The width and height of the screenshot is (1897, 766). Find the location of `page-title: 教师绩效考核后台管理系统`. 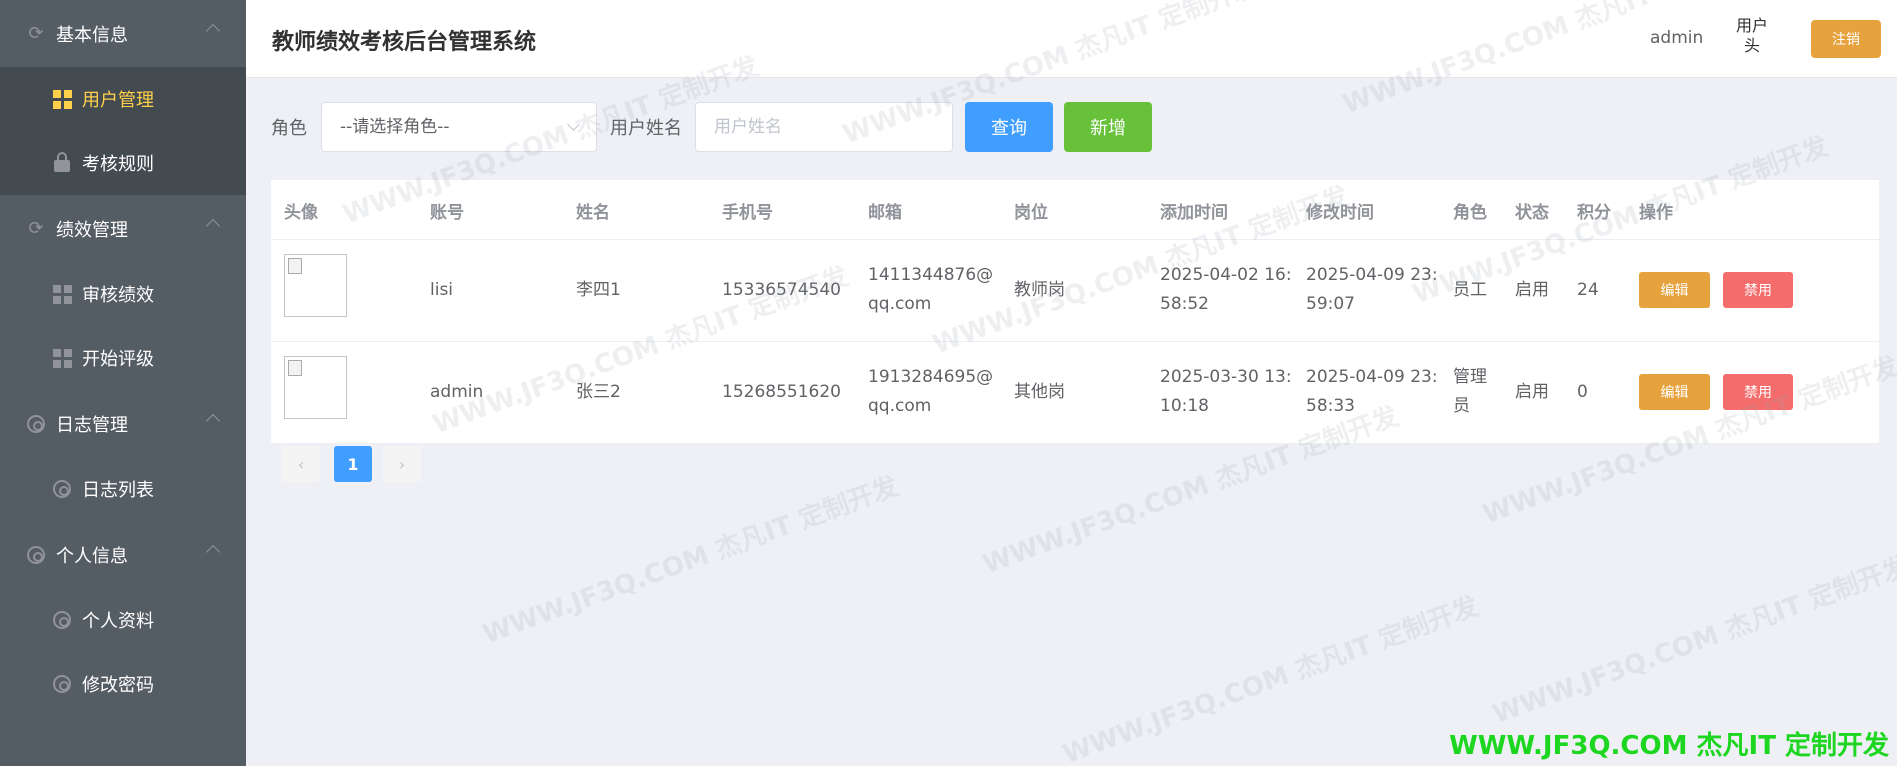

page-title: 教师绩效考核后台管理系统 is located at coordinates (404, 42).